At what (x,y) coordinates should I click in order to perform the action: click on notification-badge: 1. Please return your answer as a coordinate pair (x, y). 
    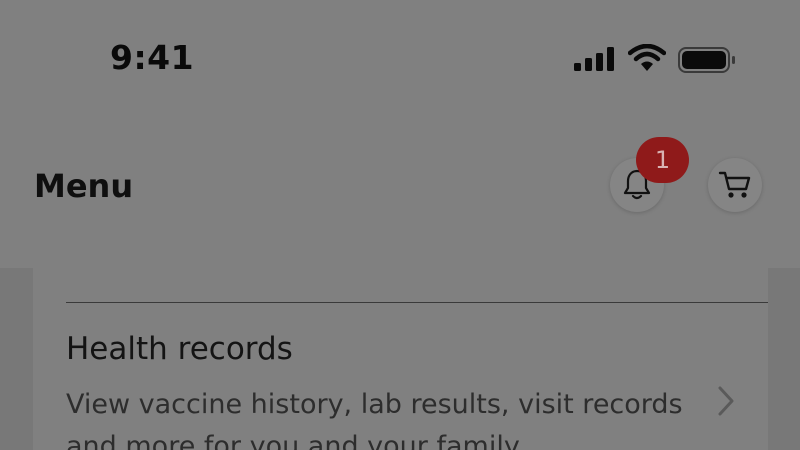
    Looking at the image, I should click on (662, 160).